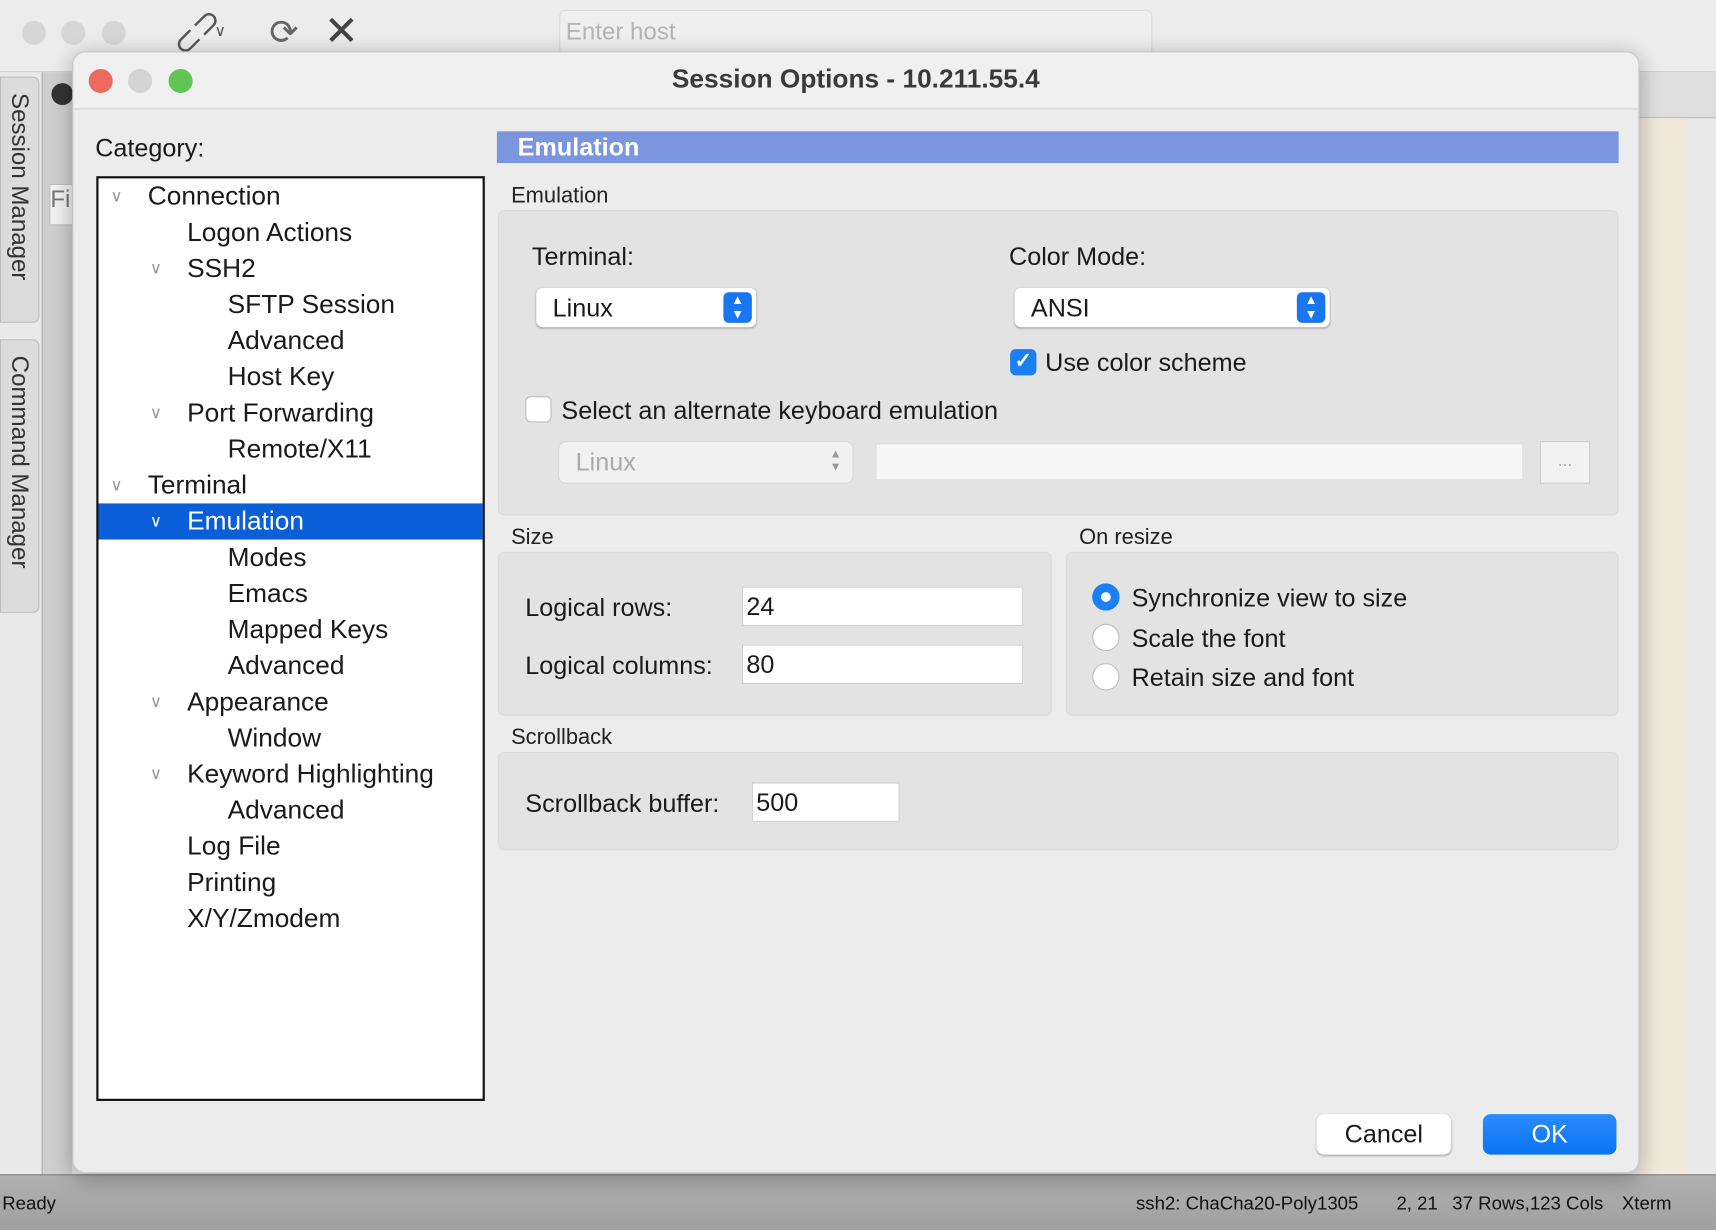 The height and width of the screenshot is (1230, 1716). What do you see at coordinates (234, 846) in the screenshot?
I see `tree-item-label: Log File` at bounding box center [234, 846].